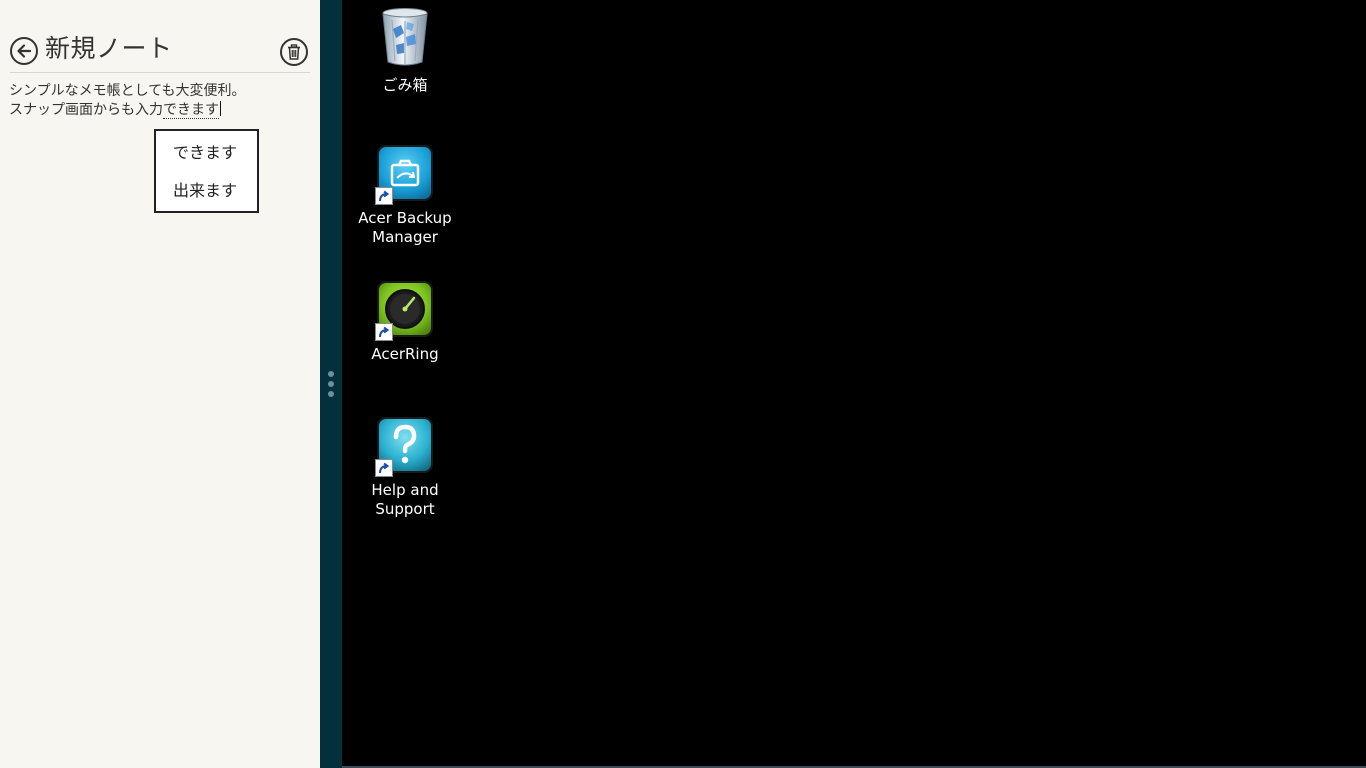 This screenshot has width=1366, height=768. Describe the element at coordinates (405, 36) in the screenshot. I see `recycle-bin-icon` at that location.